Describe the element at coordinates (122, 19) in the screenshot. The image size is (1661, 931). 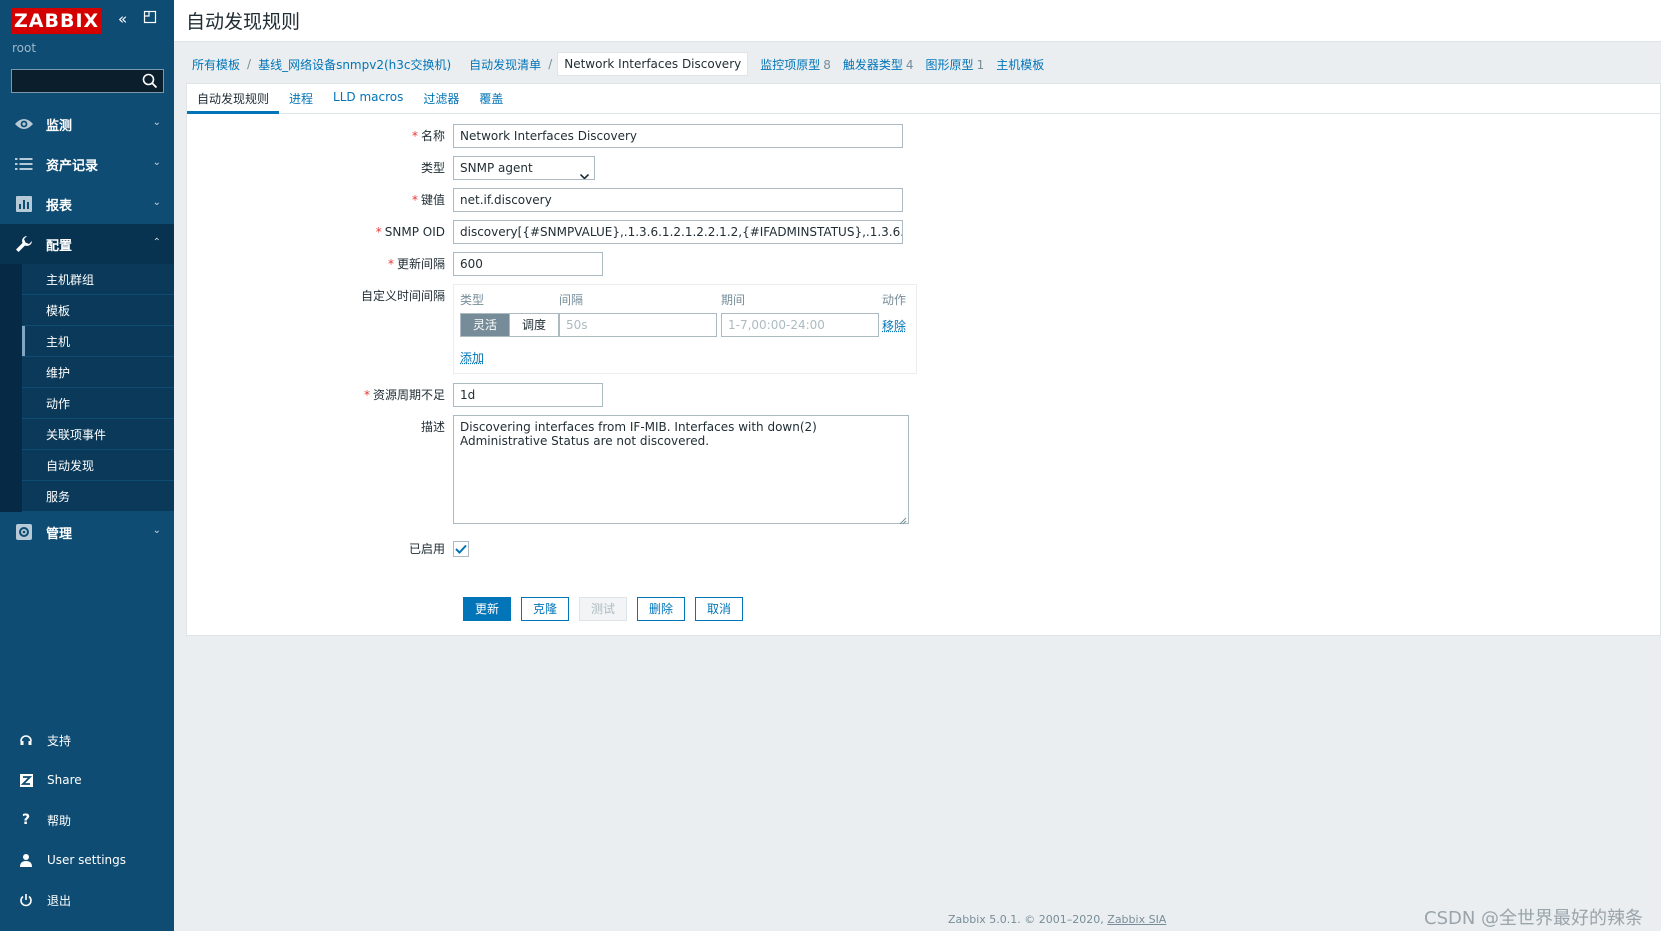
I see `collapse-sidebar-icon: «` at that location.